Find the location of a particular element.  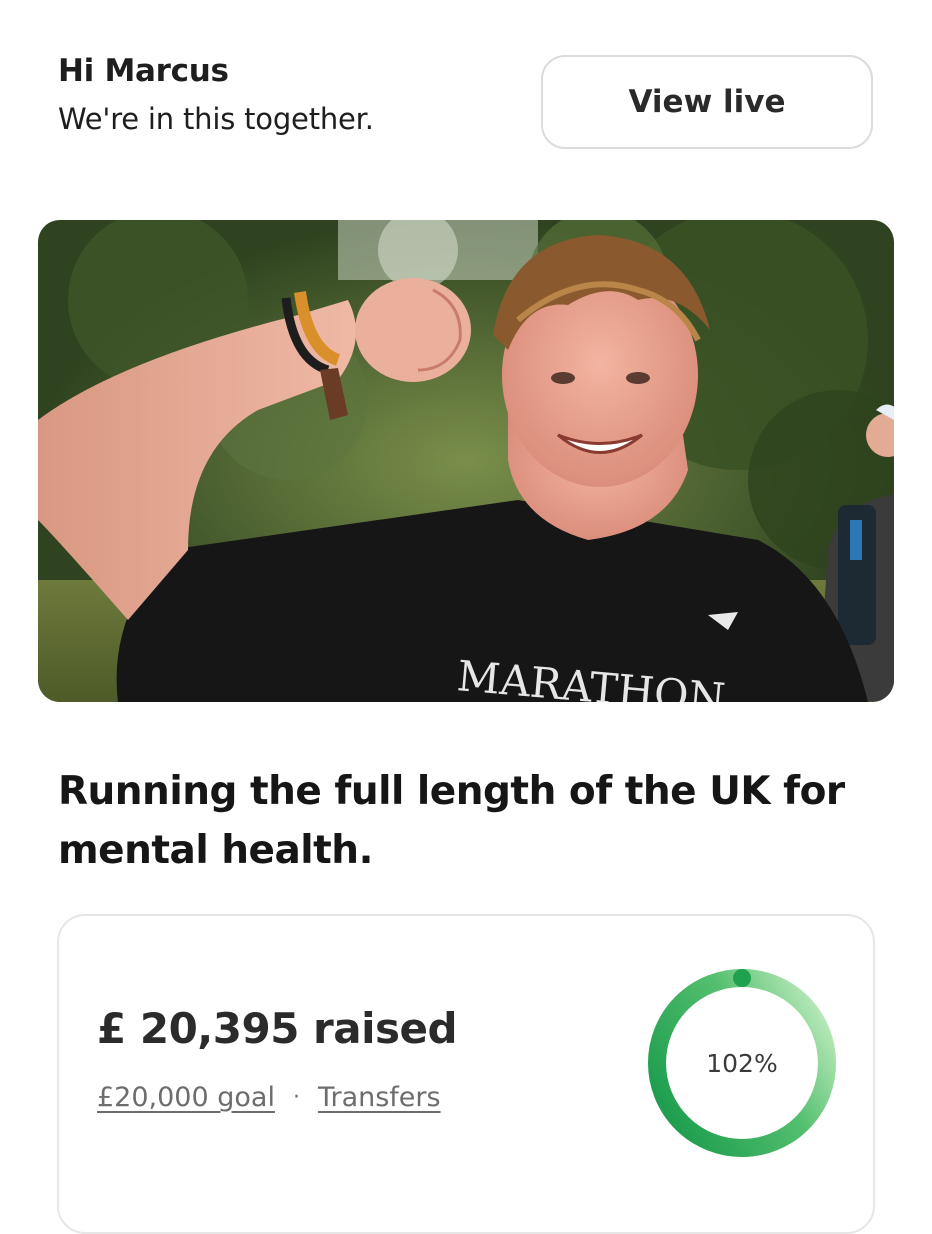

transfers-link: Transfers is located at coordinates (379, 1097).